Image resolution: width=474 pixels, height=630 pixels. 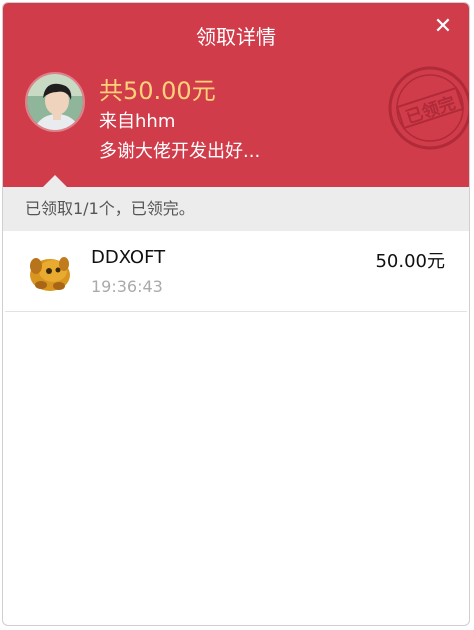 I want to click on sender-avatar, so click(x=55, y=102).